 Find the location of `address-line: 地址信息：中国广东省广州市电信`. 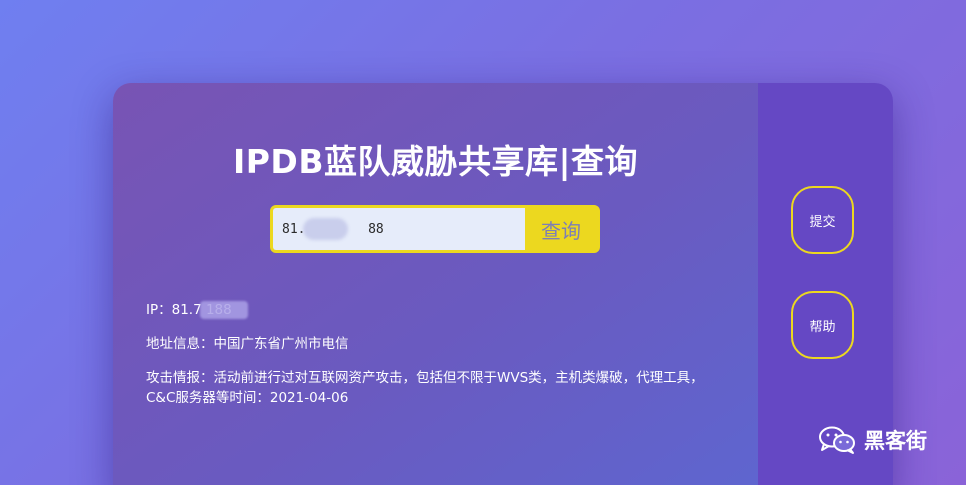

address-line: 地址信息：中国广东省广州市电信 is located at coordinates (247, 344).